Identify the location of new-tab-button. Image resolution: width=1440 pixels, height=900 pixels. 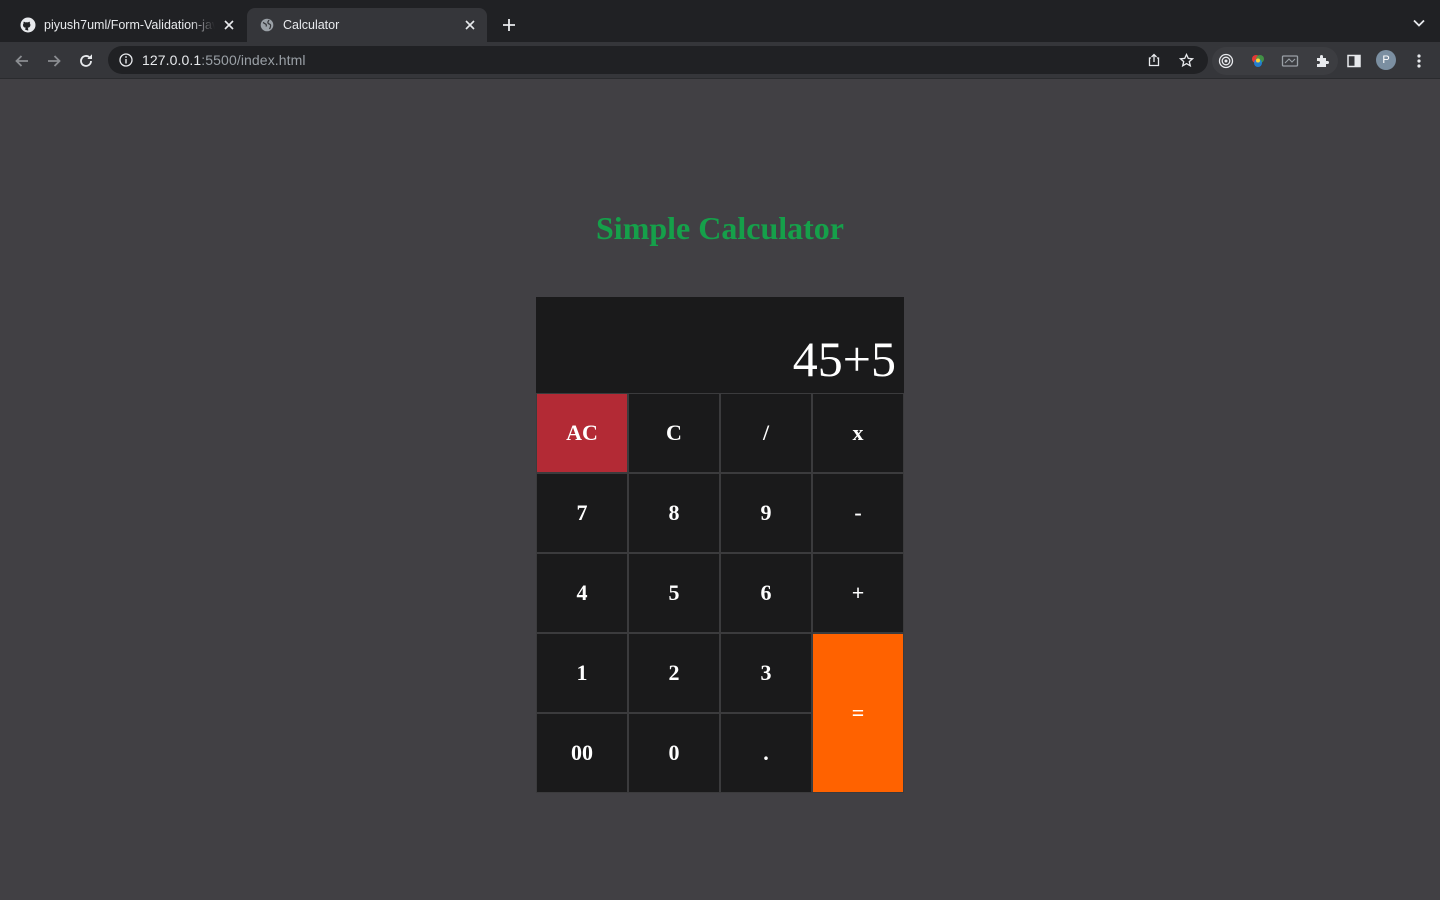
(509, 25).